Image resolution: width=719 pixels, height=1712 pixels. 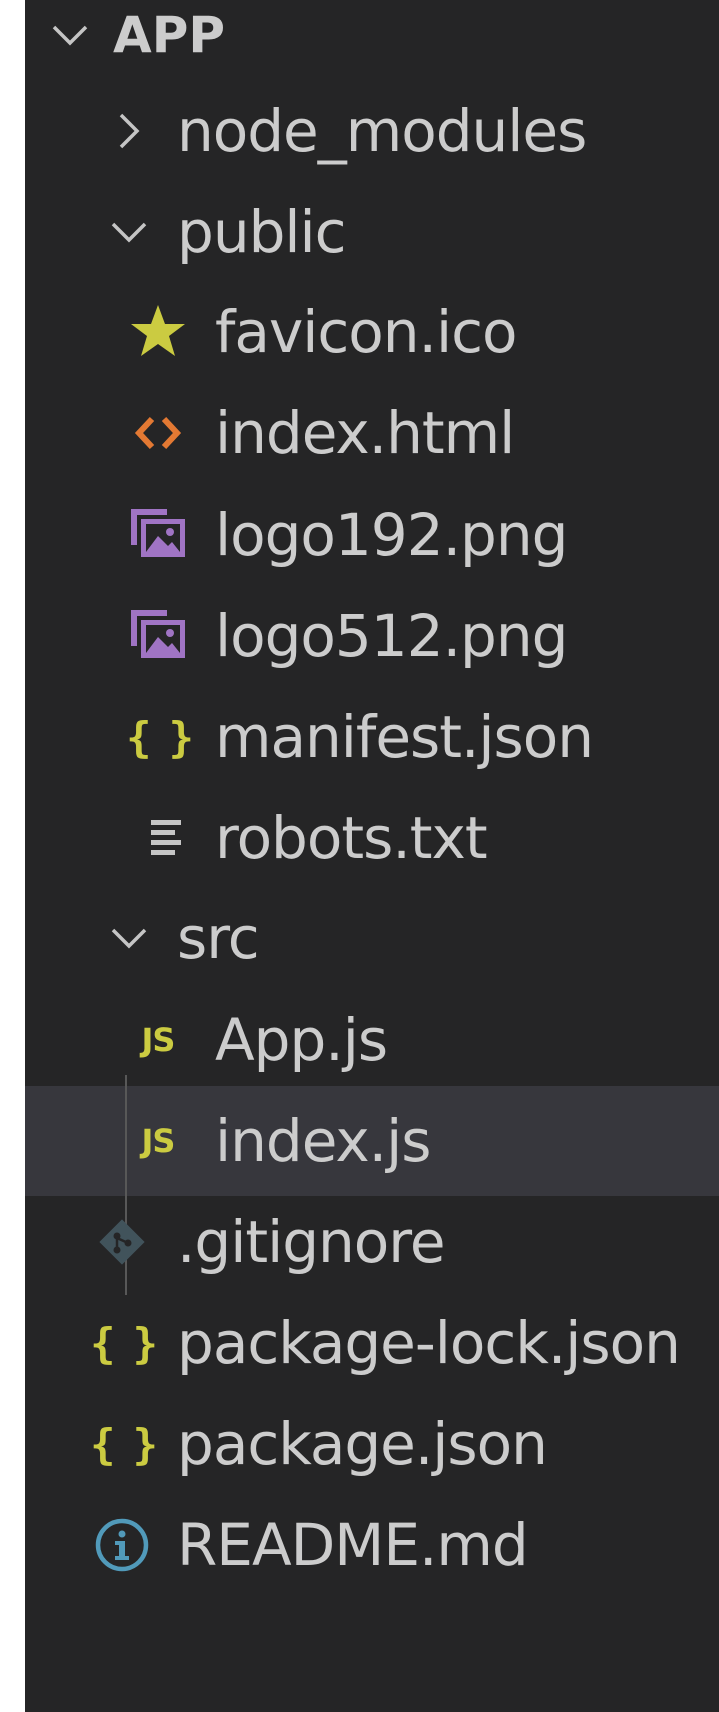 I want to click on tree-file-logo192: logo192.png, so click(x=372, y=535).